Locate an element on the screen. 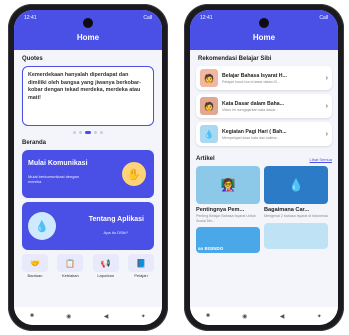 The image size is (349, 335). article-card-subtitle: Mengenal 2 bahasa Isyarat di Indonesia is located at coordinates (296, 216).